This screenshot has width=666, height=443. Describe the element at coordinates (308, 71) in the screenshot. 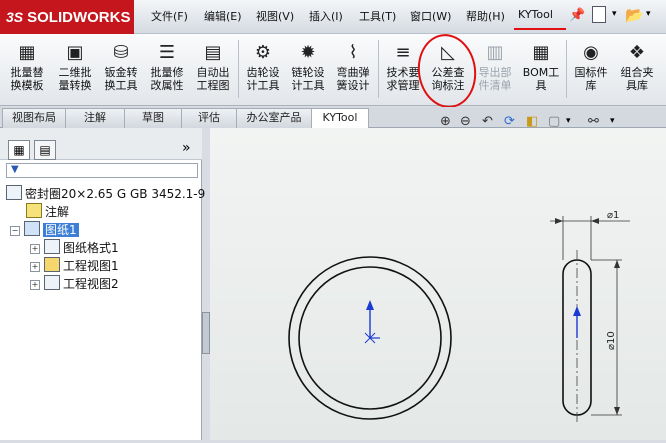

I see `sprocket-design-button: ✹ 链轮设 计工具` at that location.